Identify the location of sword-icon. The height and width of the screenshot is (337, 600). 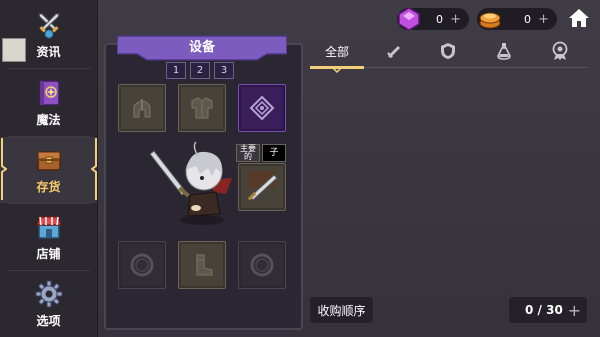
(393, 52).